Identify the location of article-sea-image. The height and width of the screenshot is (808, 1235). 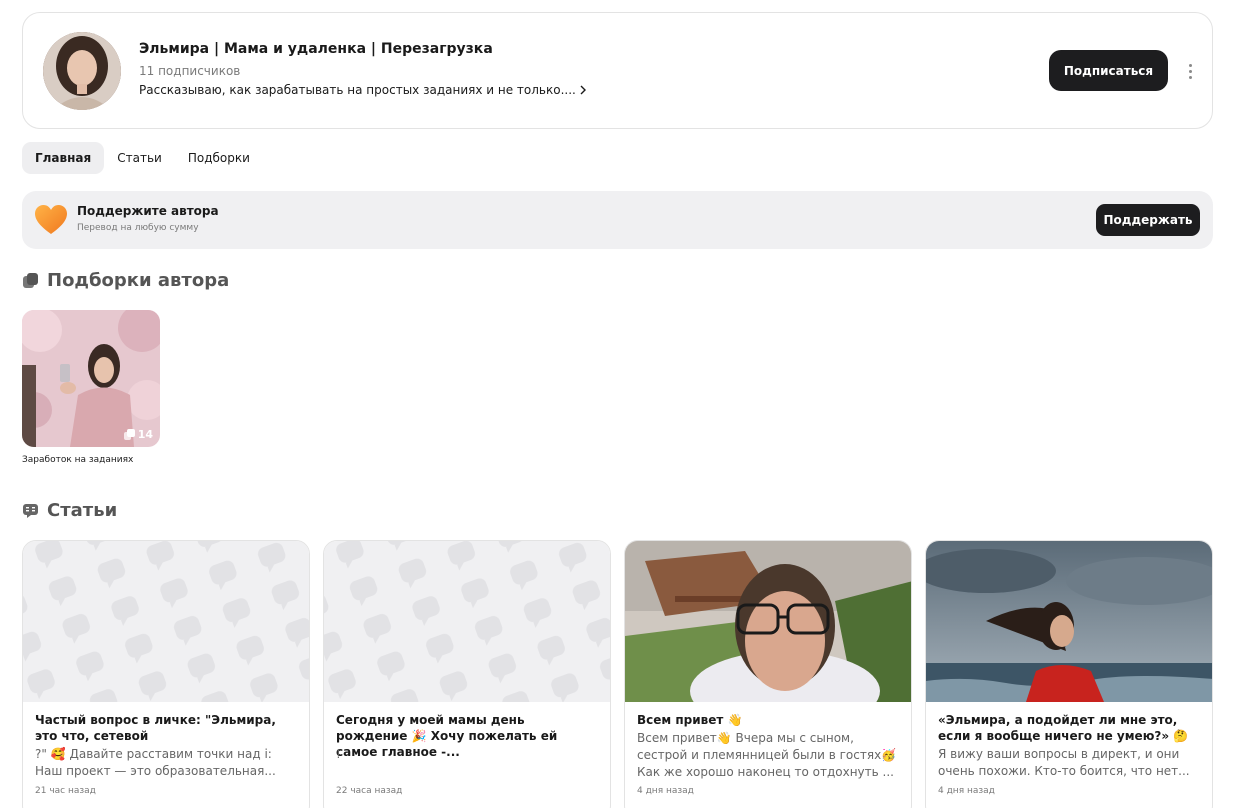
(1069, 621).